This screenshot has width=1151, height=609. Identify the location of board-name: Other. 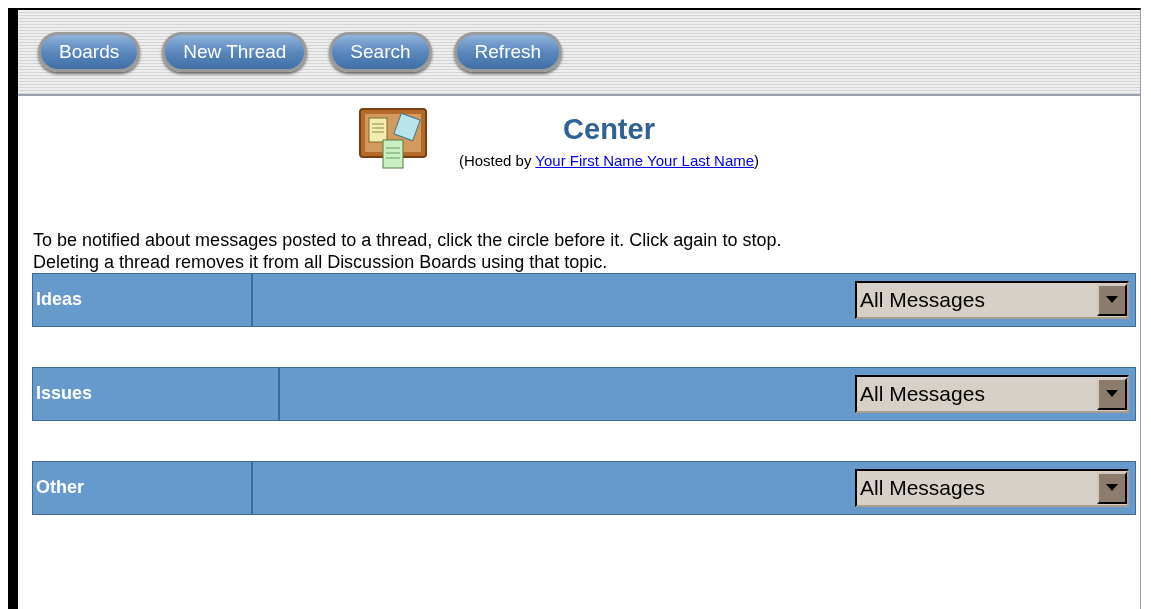
(60, 487).